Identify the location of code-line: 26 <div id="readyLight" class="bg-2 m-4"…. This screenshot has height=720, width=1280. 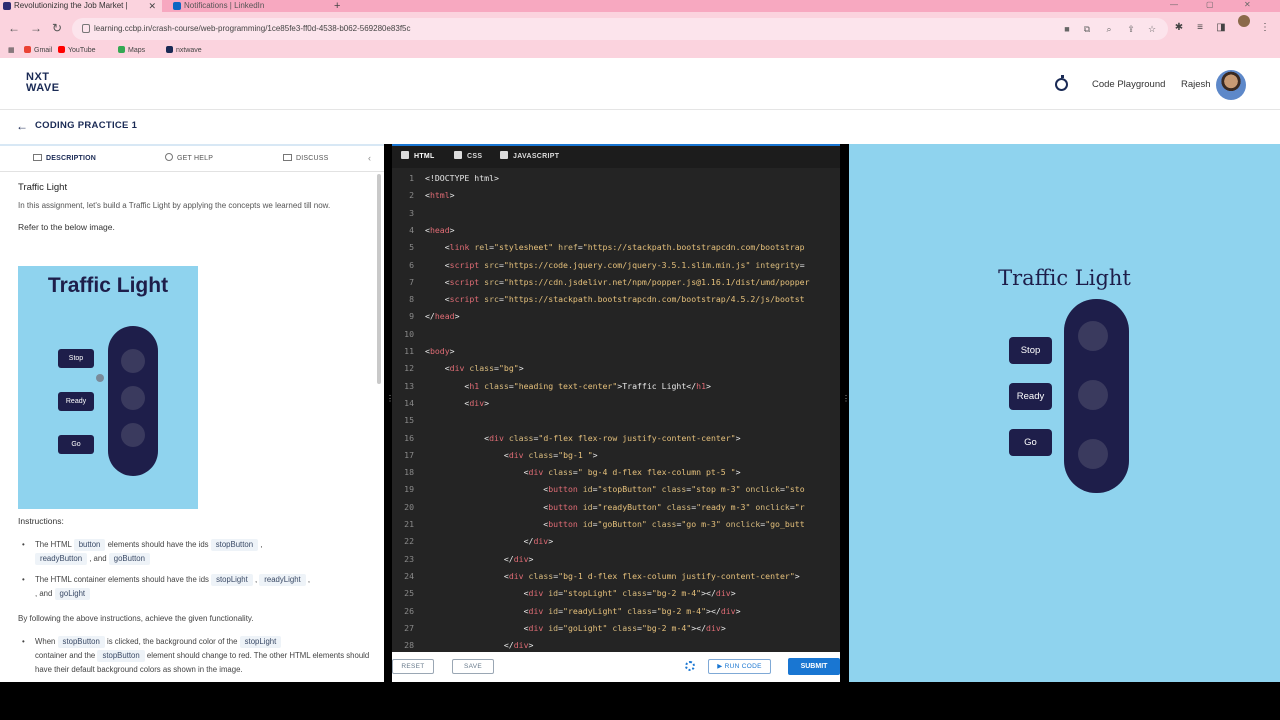
(616, 611).